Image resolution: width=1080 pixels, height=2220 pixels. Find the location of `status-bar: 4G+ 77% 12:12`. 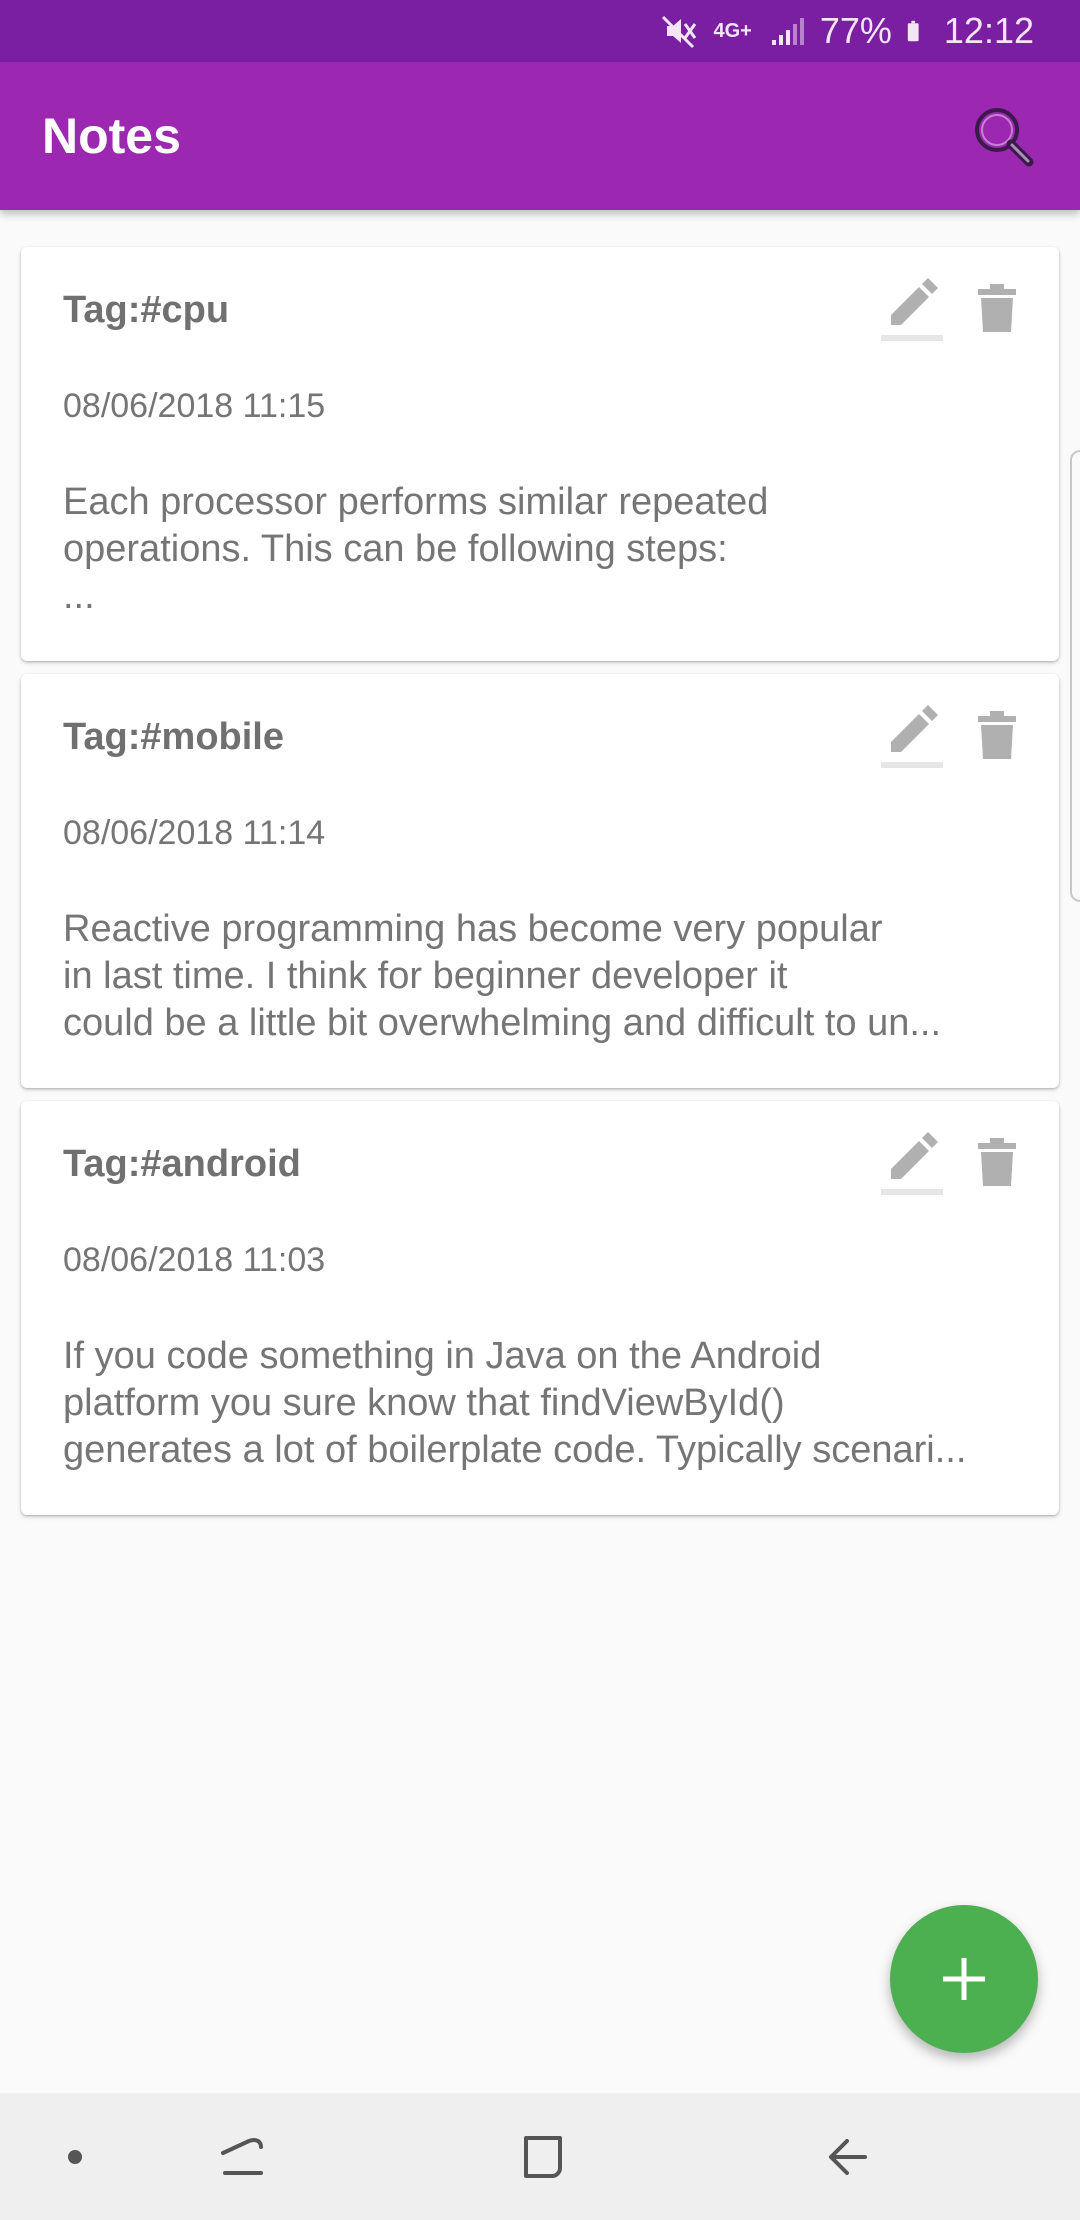

status-bar: 4G+ 77% 12:12 is located at coordinates (540, 31).